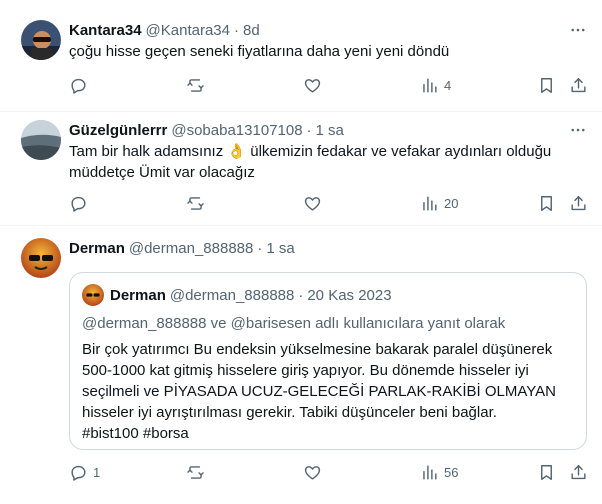  Describe the element at coordinates (138, 295) in the screenshot. I see `quoted-display-name: Derman` at that location.